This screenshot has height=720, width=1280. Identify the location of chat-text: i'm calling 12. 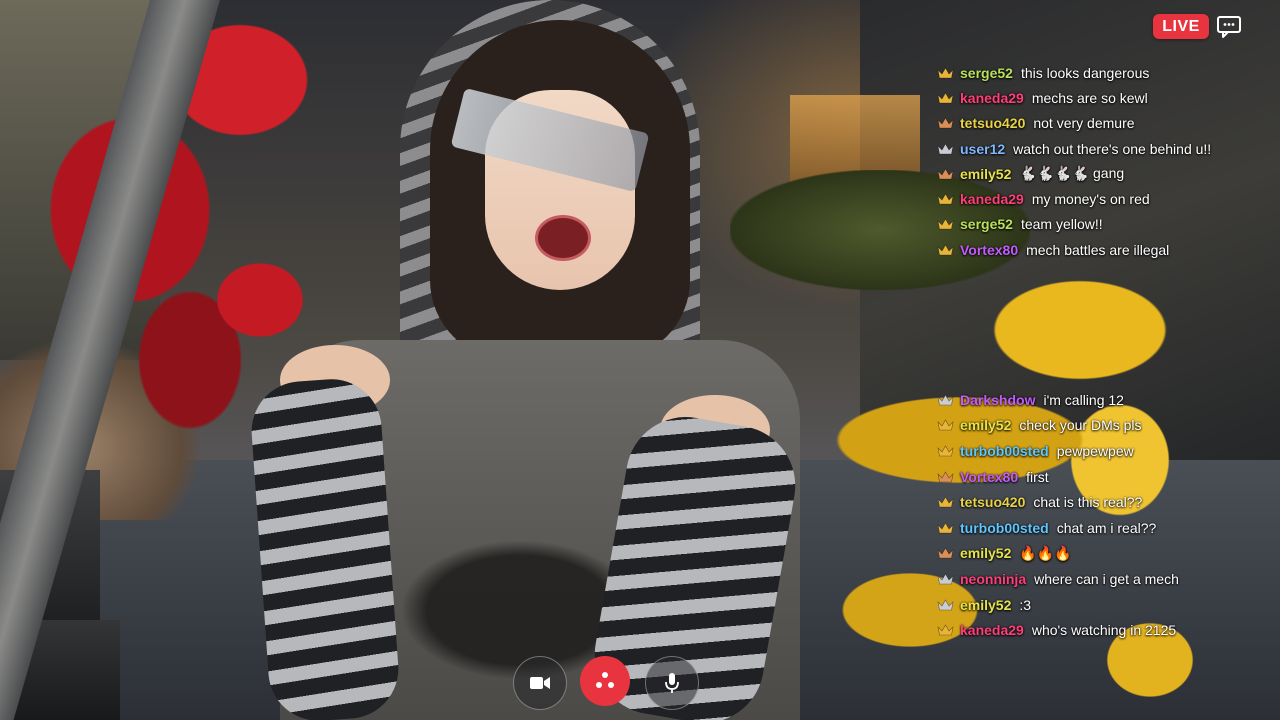
(1083, 399).